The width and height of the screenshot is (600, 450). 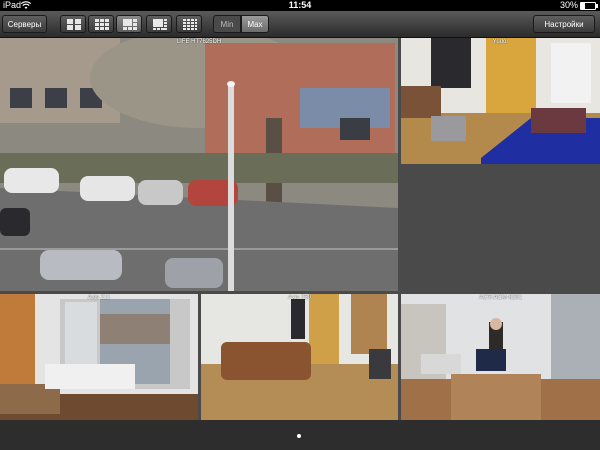 I want to click on layout-1plus7-button, so click(x=159, y=24).